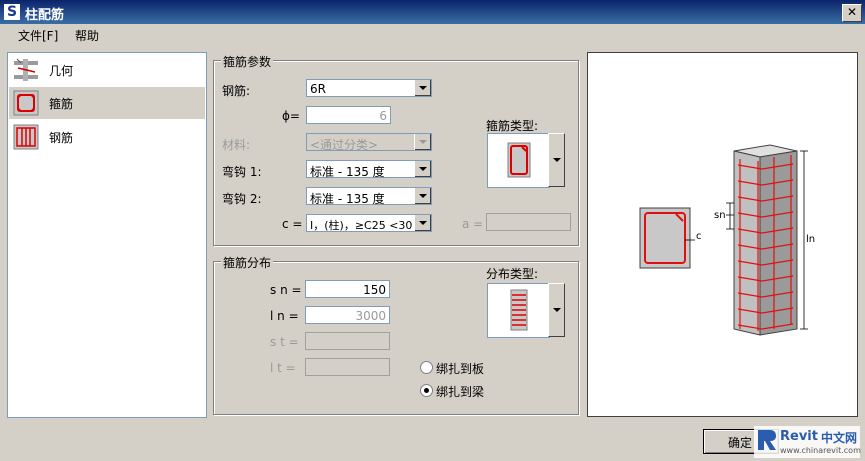  What do you see at coordinates (87, 35) in the screenshot?
I see `menu-help: 帮助` at bounding box center [87, 35].